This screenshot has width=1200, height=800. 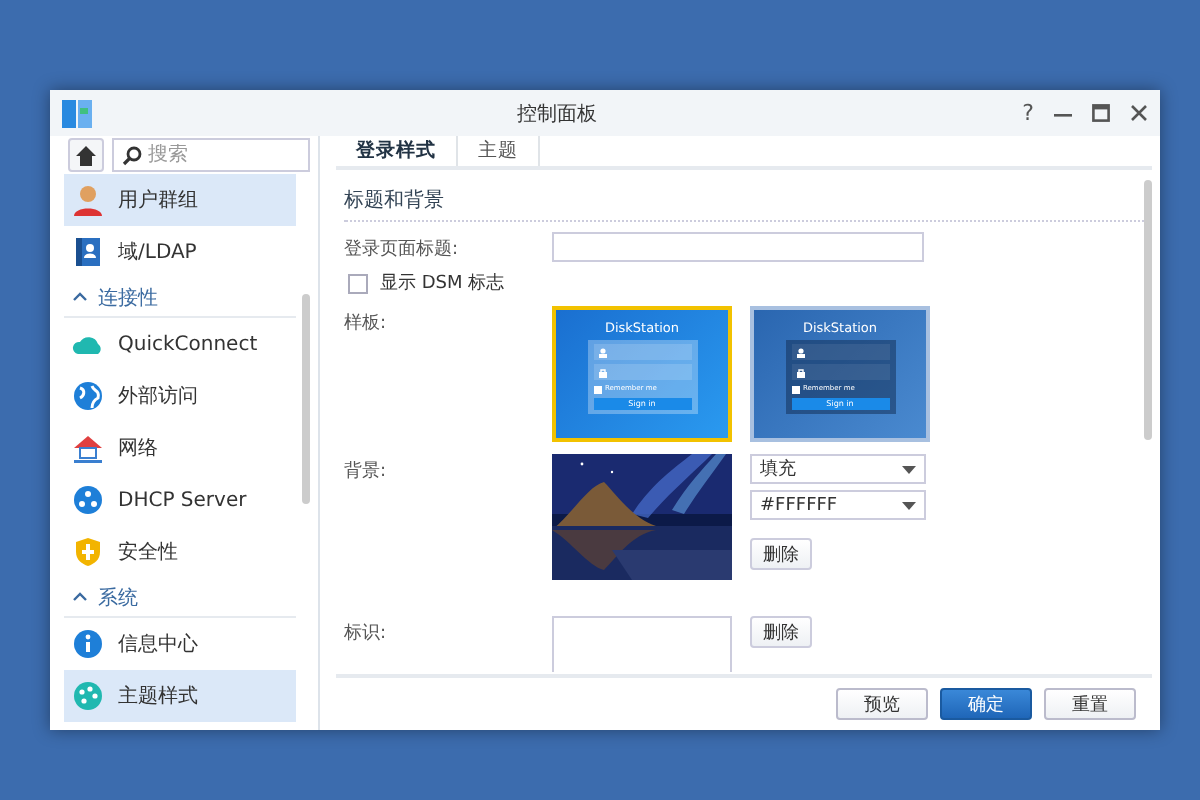 I want to click on window-title: 控制面板, so click(x=557, y=114).